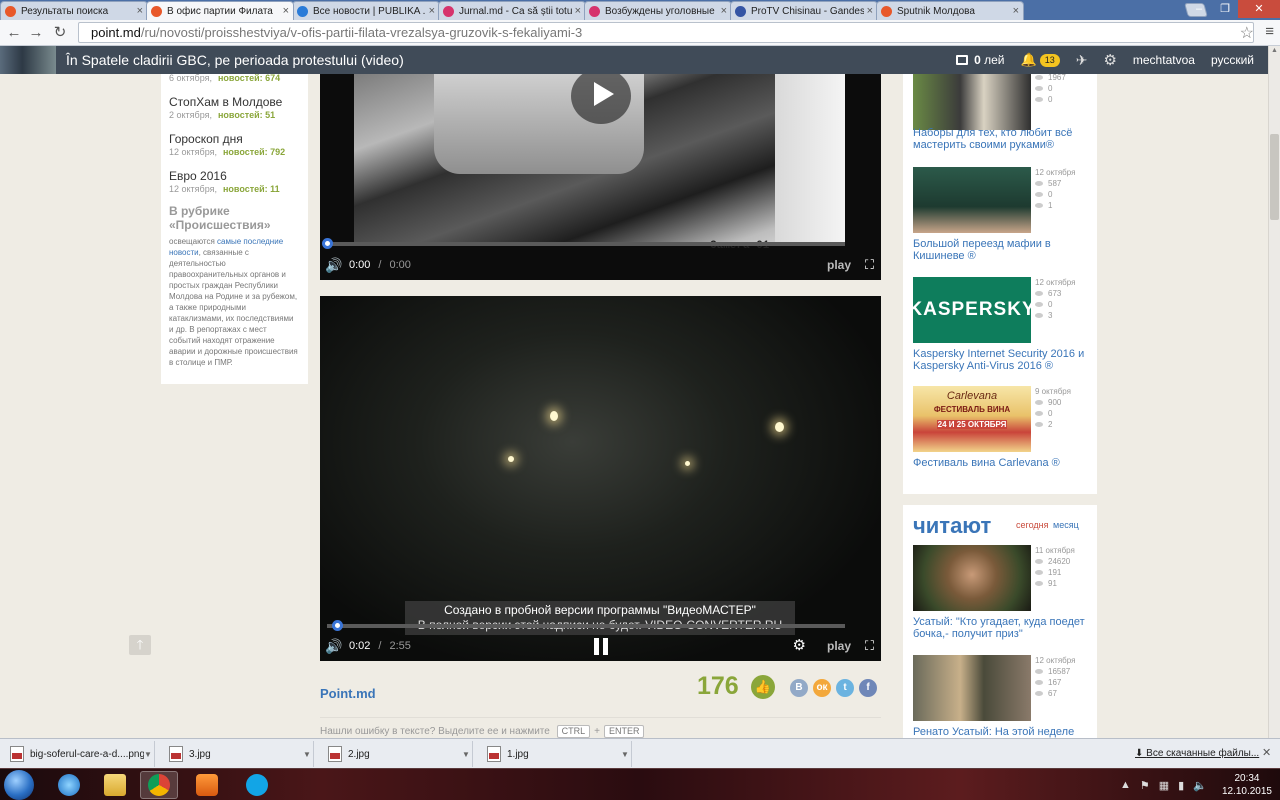 The width and height of the screenshot is (1280, 800). What do you see at coordinates (1266, 752) in the screenshot?
I see `close-downloads-icon: ✕` at bounding box center [1266, 752].